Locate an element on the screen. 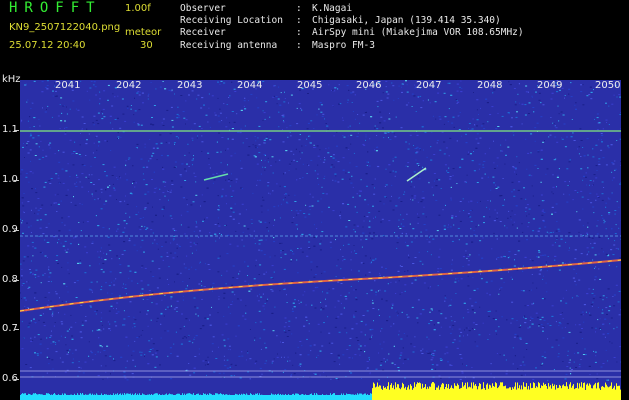  meteor-count: 30 is located at coordinates (146, 45).